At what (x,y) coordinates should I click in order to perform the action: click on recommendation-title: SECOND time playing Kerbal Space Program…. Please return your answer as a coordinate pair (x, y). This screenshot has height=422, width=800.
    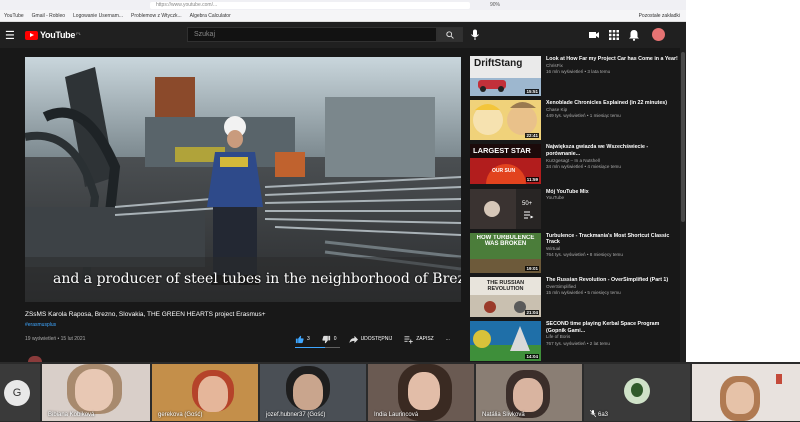
    Looking at the image, I should click on (613, 327).